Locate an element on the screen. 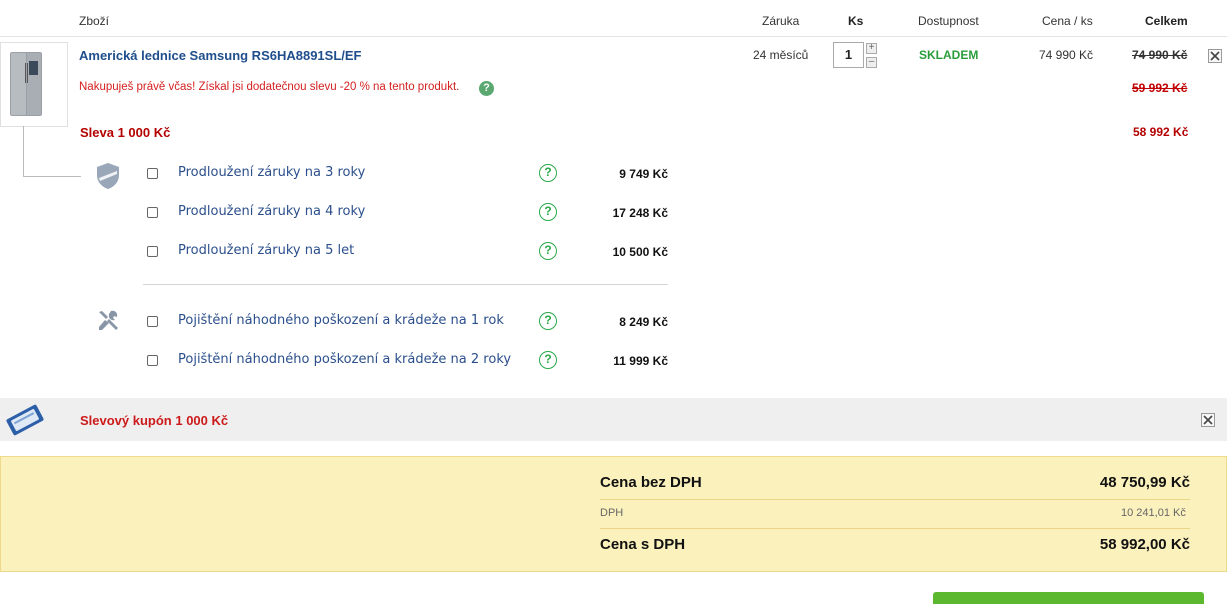  warranty-4y-help-icon: ? is located at coordinates (548, 212).